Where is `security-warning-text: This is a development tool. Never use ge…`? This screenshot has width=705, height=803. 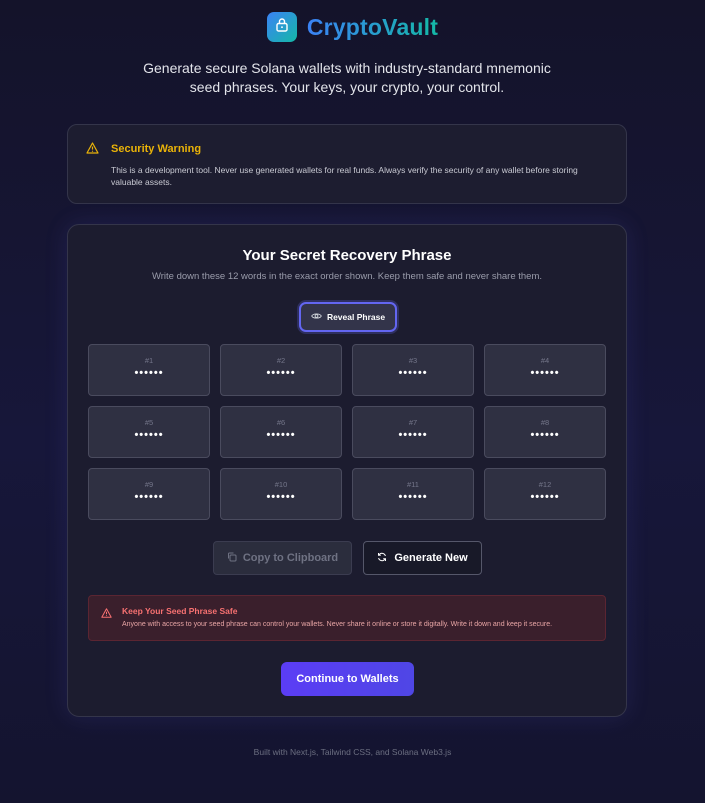
security-warning-text: This is a development tool. Never use ge… is located at coordinates (344, 176).